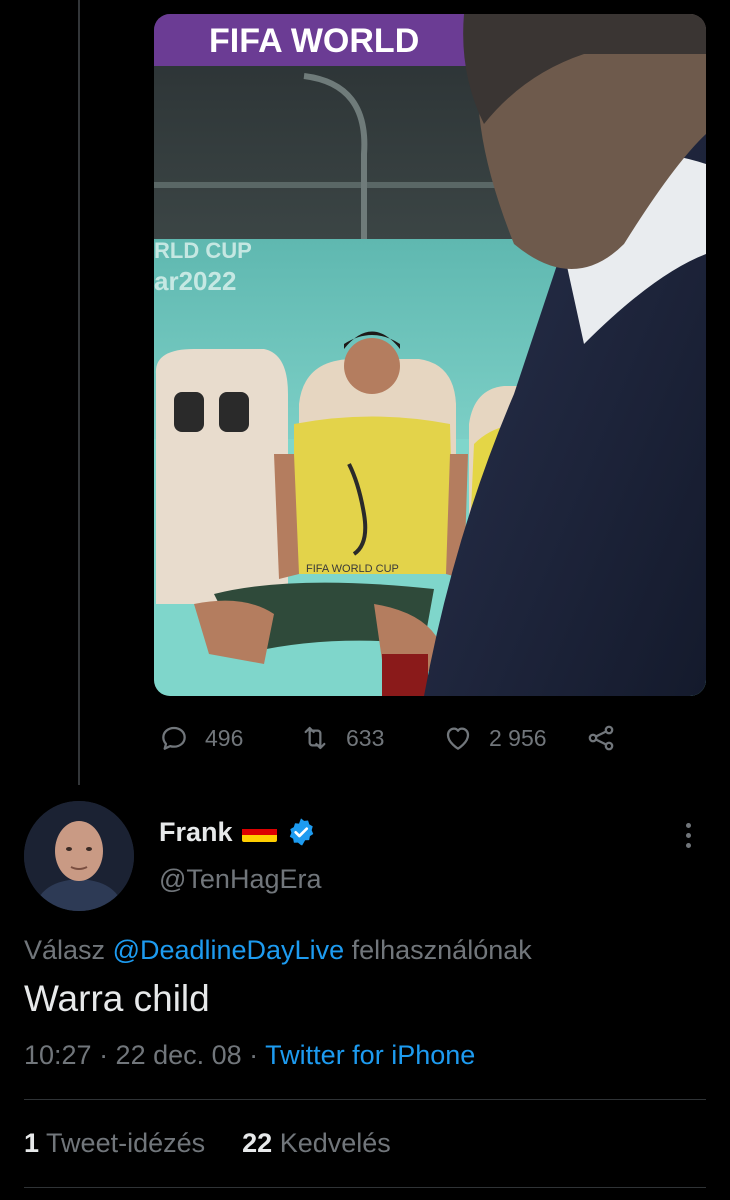  Describe the element at coordinates (441, 950) in the screenshot. I see `reply-suffix: felhasználónak` at that location.